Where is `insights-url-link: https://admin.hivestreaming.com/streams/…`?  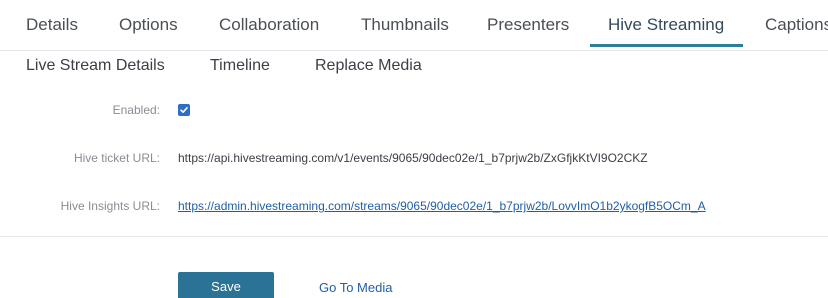 insights-url-link: https://admin.hivestreaming.com/streams/… is located at coordinates (442, 206).